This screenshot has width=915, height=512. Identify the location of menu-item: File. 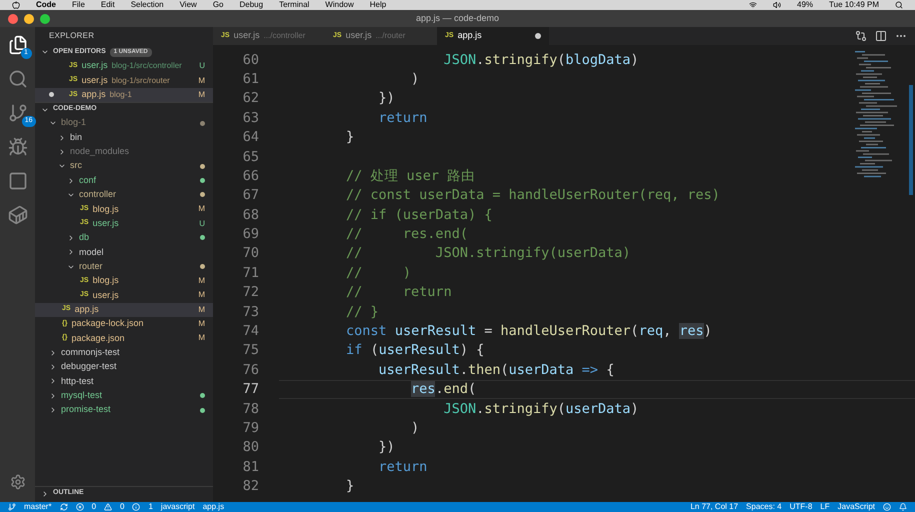
(78, 5).